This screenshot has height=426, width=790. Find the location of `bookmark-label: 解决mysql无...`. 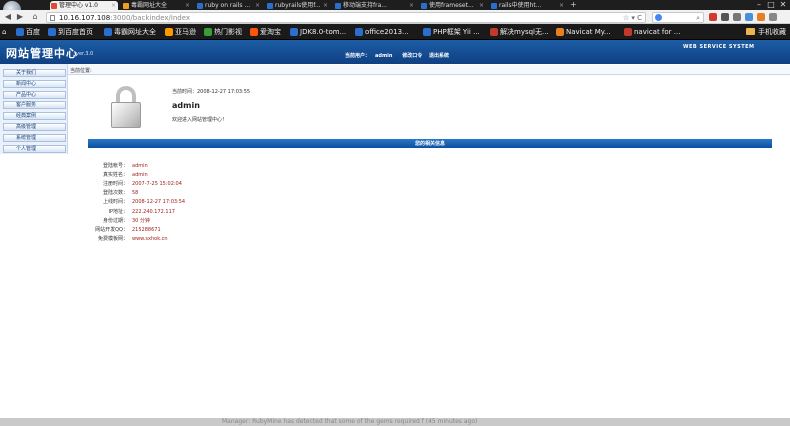

bookmark-label: 解决mysql无... is located at coordinates (524, 32).